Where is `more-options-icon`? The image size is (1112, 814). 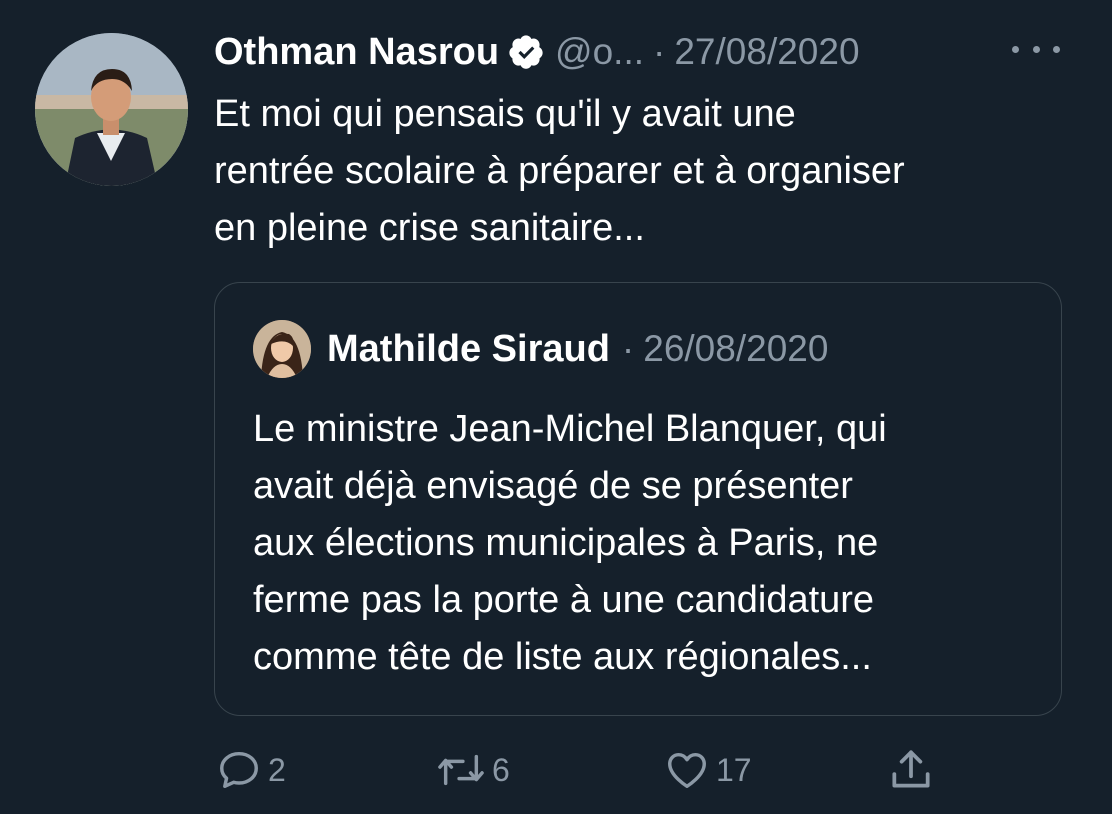 more-options-icon is located at coordinates (1036, 49).